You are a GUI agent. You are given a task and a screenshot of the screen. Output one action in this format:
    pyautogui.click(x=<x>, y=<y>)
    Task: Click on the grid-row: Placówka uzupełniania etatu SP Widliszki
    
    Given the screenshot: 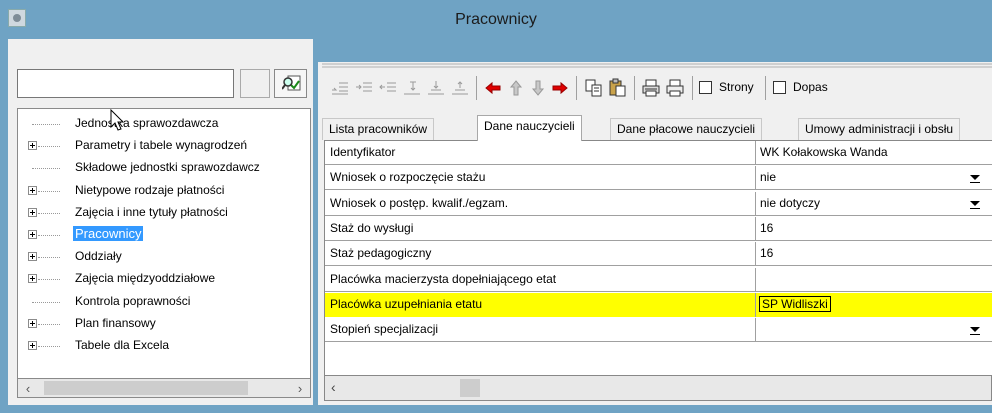 What is the action you would take?
    pyautogui.click(x=658, y=304)
    